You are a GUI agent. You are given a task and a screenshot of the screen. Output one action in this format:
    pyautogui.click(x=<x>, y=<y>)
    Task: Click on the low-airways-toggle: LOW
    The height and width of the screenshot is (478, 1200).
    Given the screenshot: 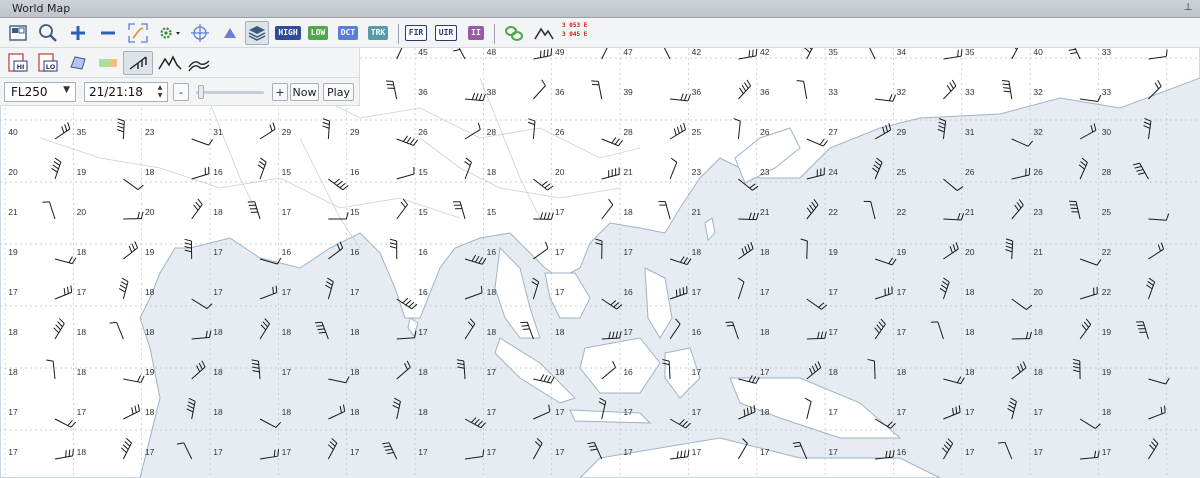 What is the action you would take?
    pyautogui.click(x=318, y=33)
    